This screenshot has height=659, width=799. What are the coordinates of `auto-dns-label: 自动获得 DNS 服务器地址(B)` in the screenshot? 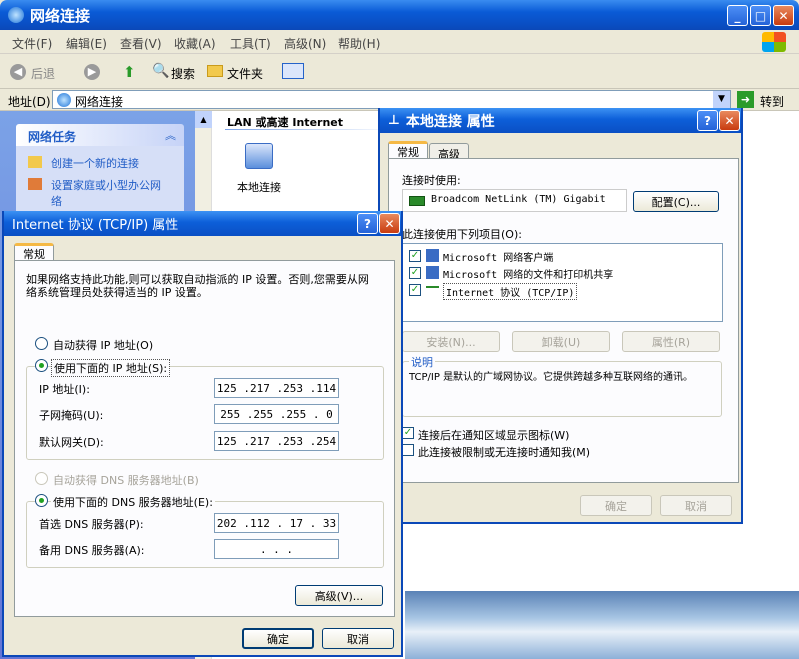 It's located at (126, 480).